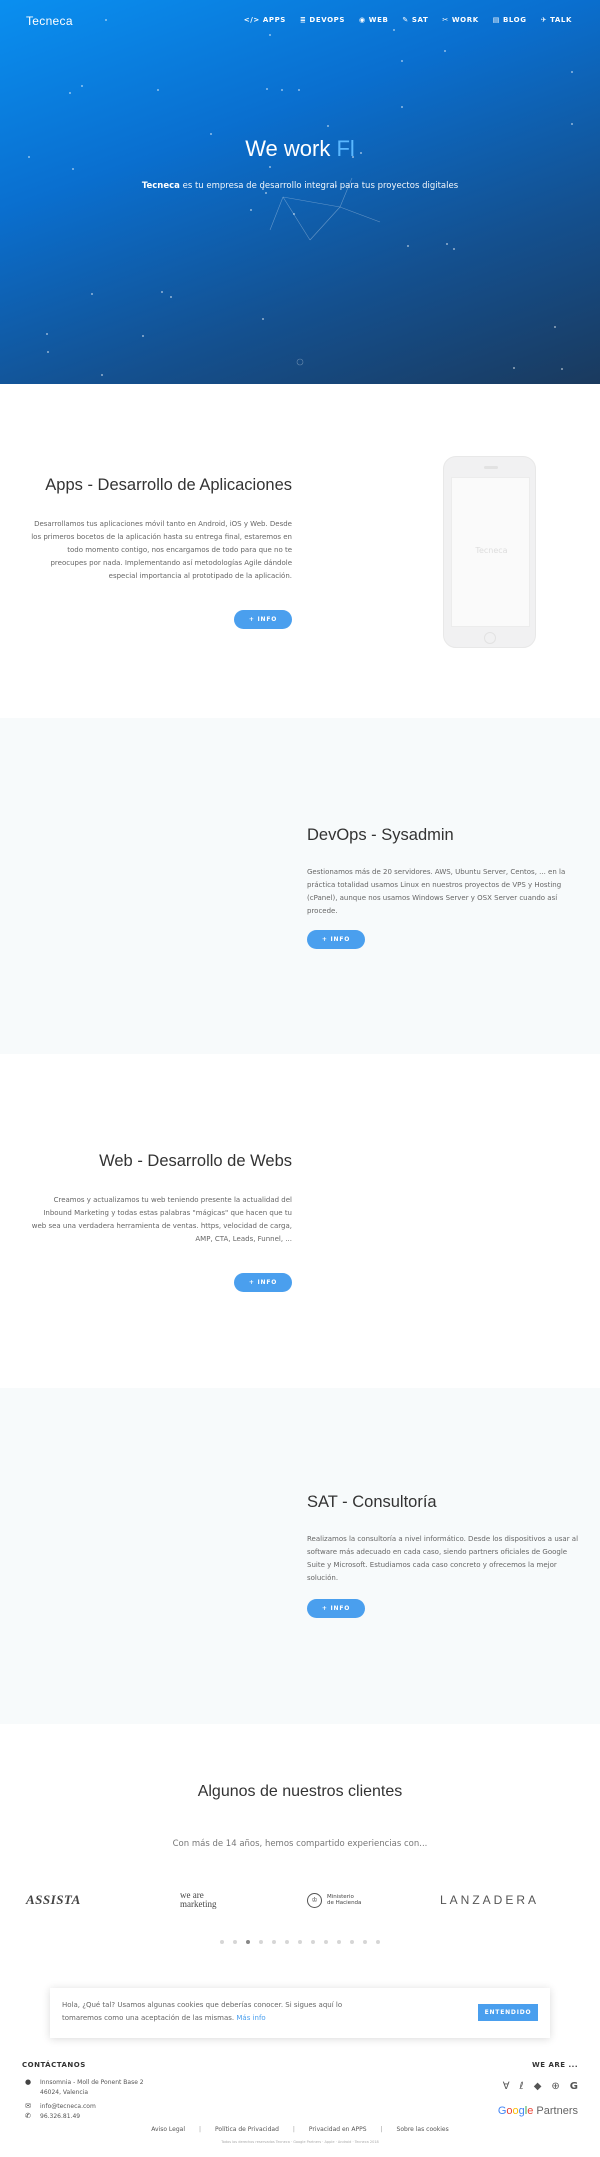  What do you see at coordinates (303, 20) in the screenshot?
I see `server-icon: ≣` at bounding box center [303, 20].